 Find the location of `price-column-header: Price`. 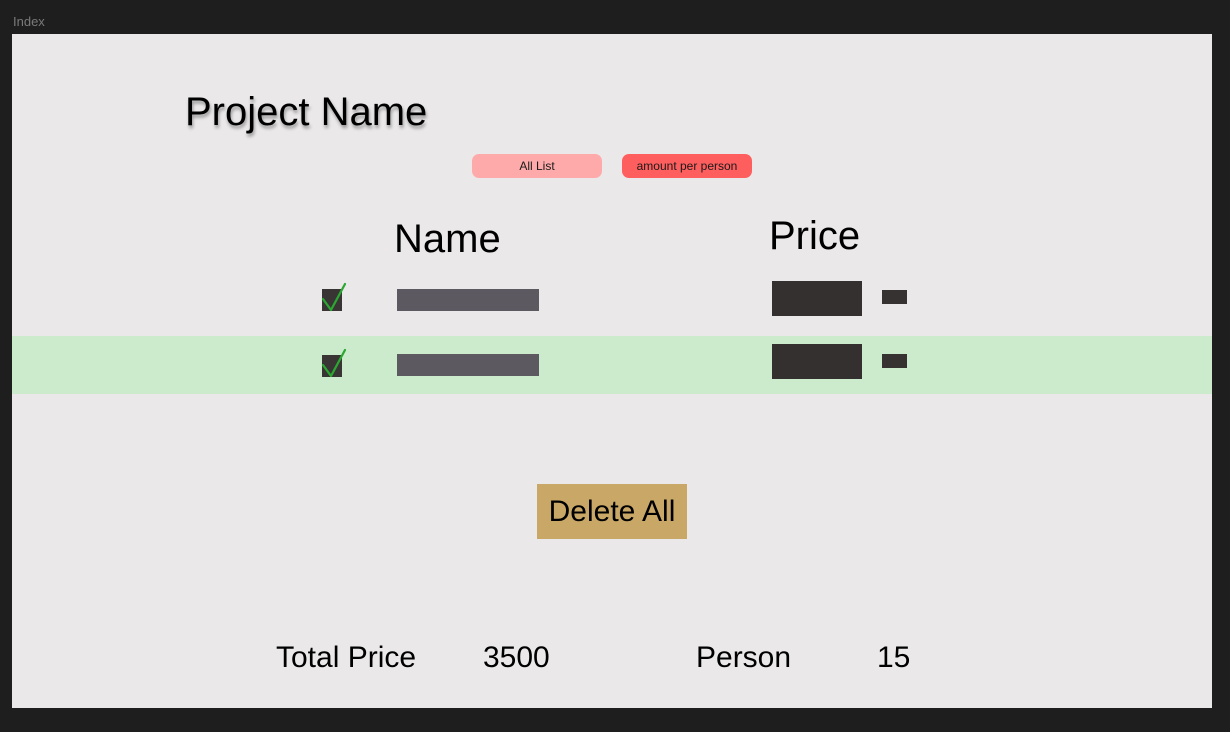

price-column-header: Price is located at coordinates (815, 236).